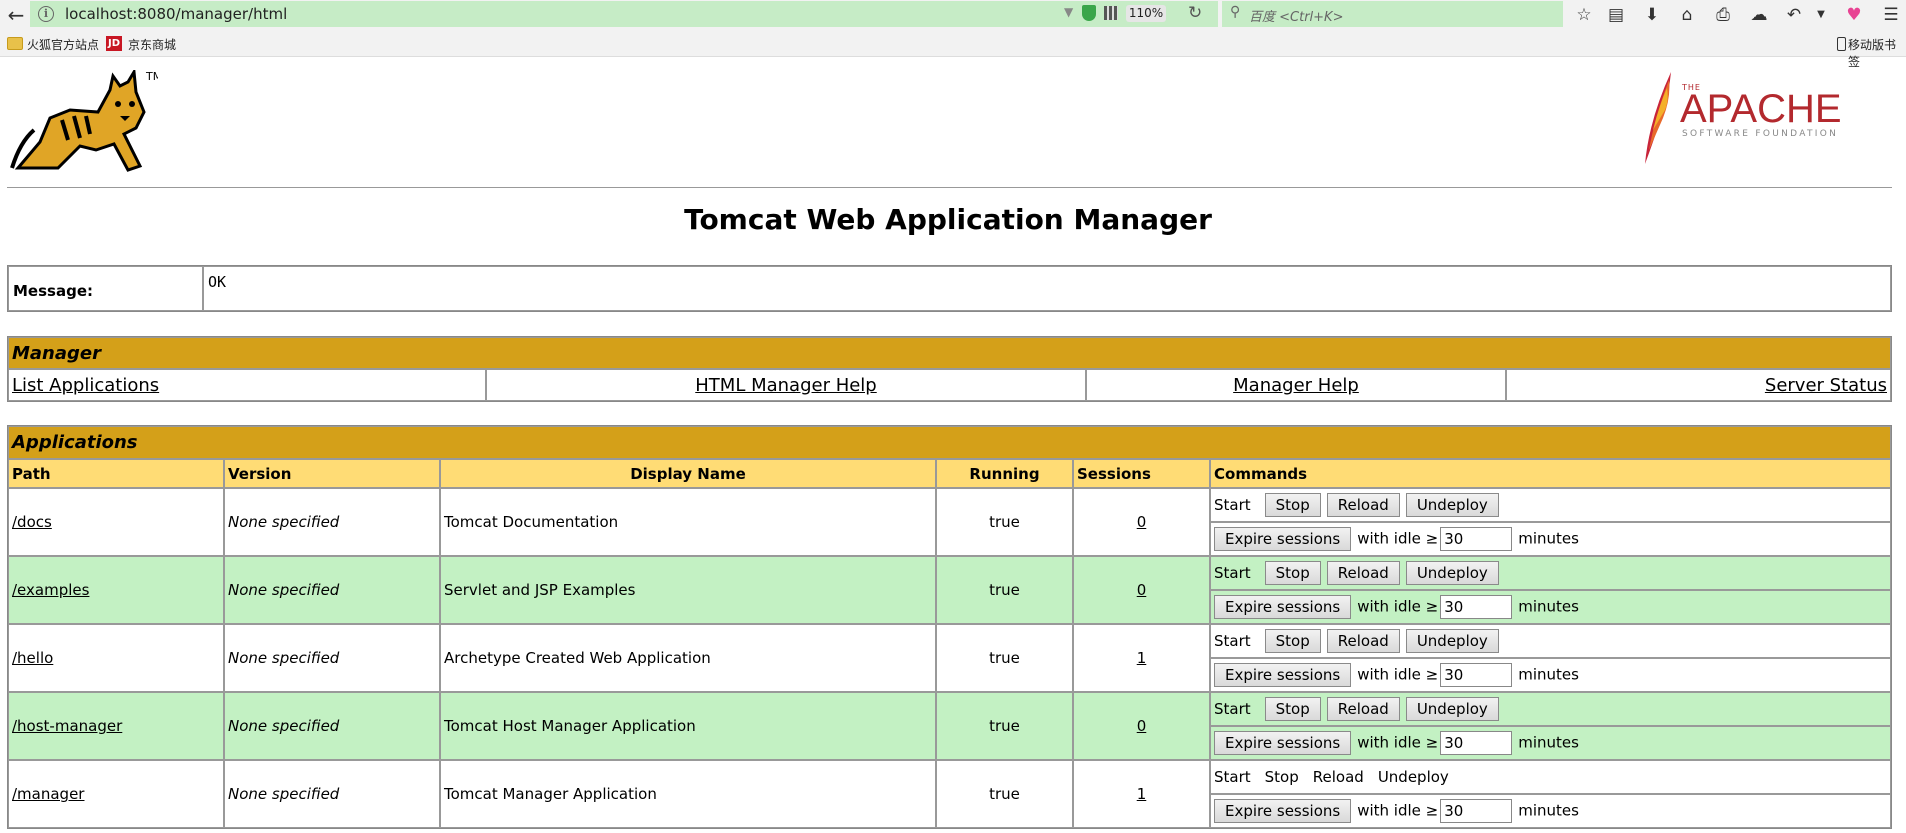  I want to click on clipboard-icon: ▤, so click(1616, 15).